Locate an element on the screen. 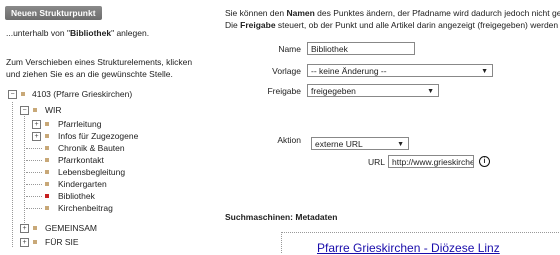 Image resolution: width=560 pixels, height=255 pixels. freigabe-select: freigegeben ▼ is located at coordinates (373, 90).